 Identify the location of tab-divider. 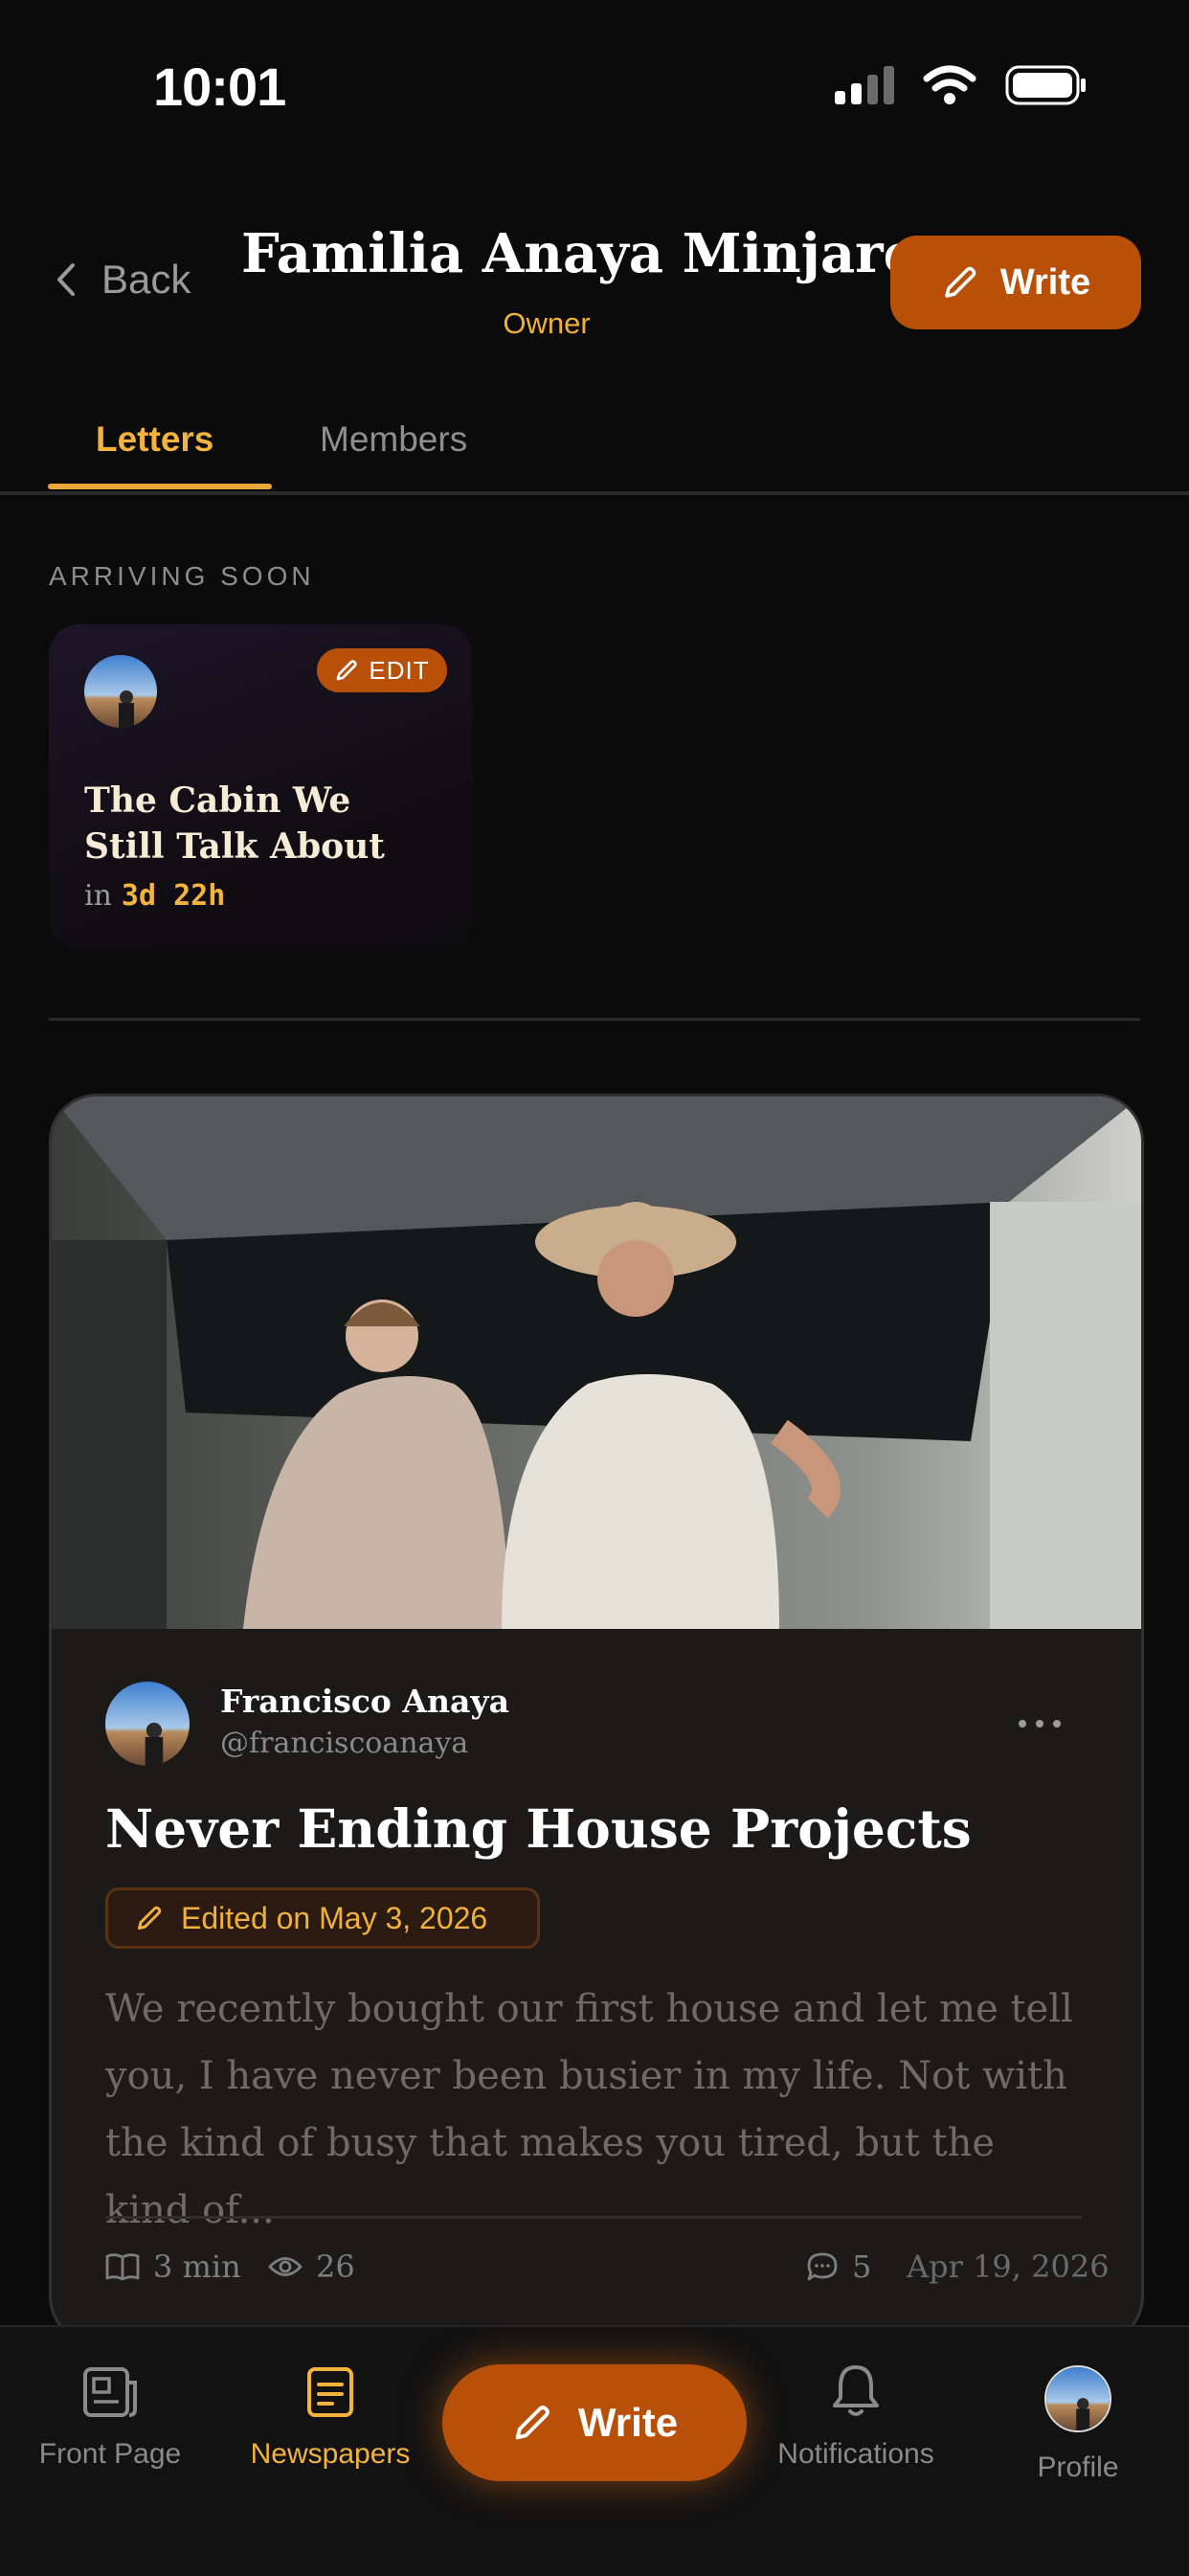
(594, 493).